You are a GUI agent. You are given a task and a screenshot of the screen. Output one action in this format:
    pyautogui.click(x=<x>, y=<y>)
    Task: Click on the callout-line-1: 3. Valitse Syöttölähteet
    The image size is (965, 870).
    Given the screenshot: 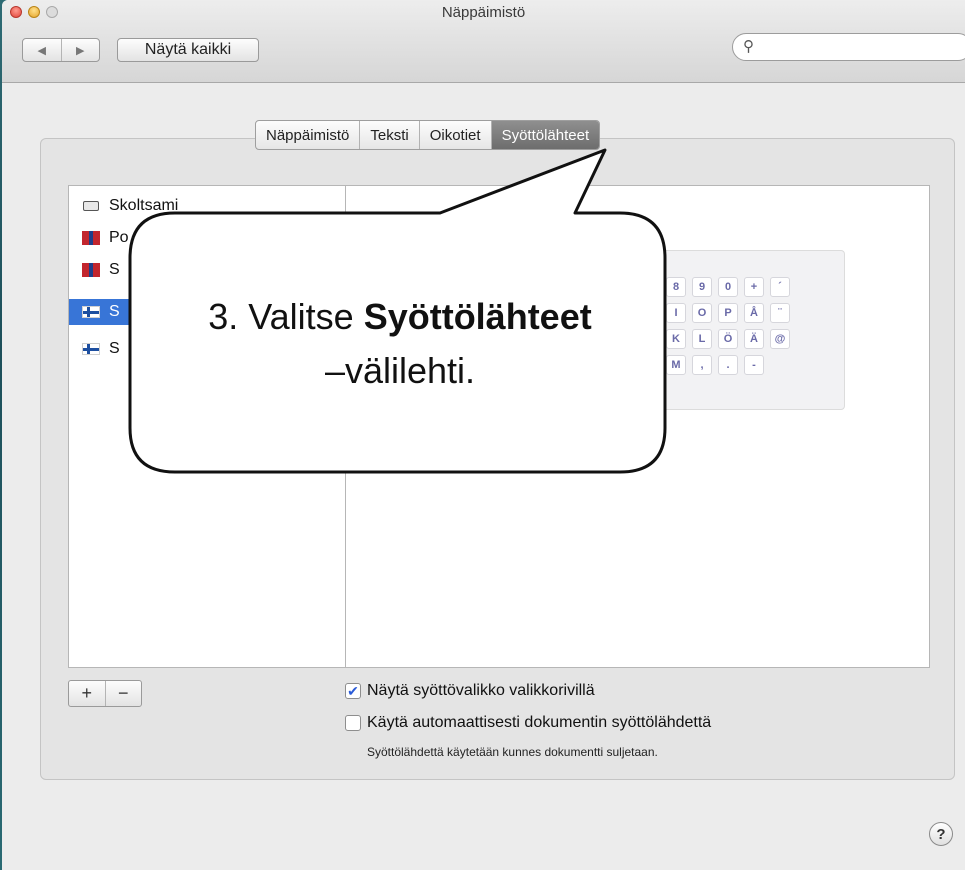 What is the action you would take?
    pyautogui.click(x=400, y=317)
    